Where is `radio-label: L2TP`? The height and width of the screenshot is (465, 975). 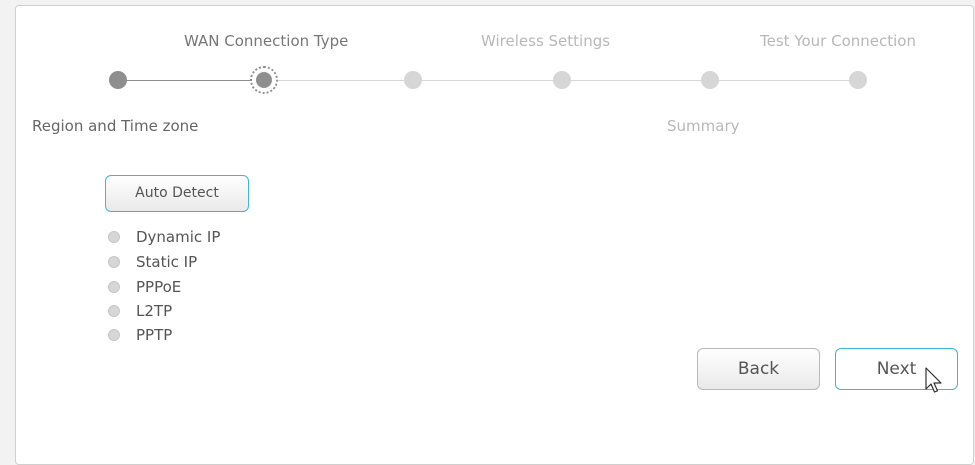
radio-label: L2TP is located at coordinates (154, 311).